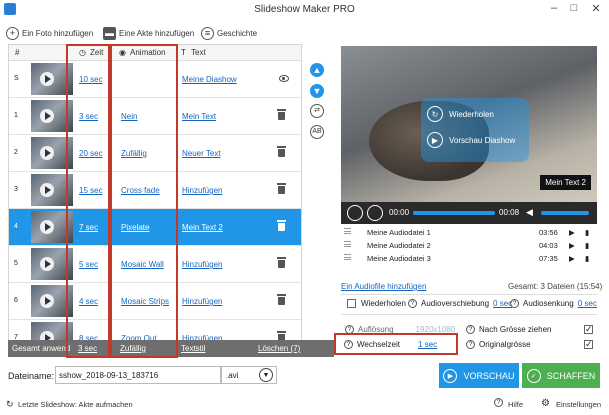 The width and height of the screenshot is (609, 415). Describe the element at coordinates (471, 114) in the screenshot. I see `repeat-label: Wiederholen` at that location.